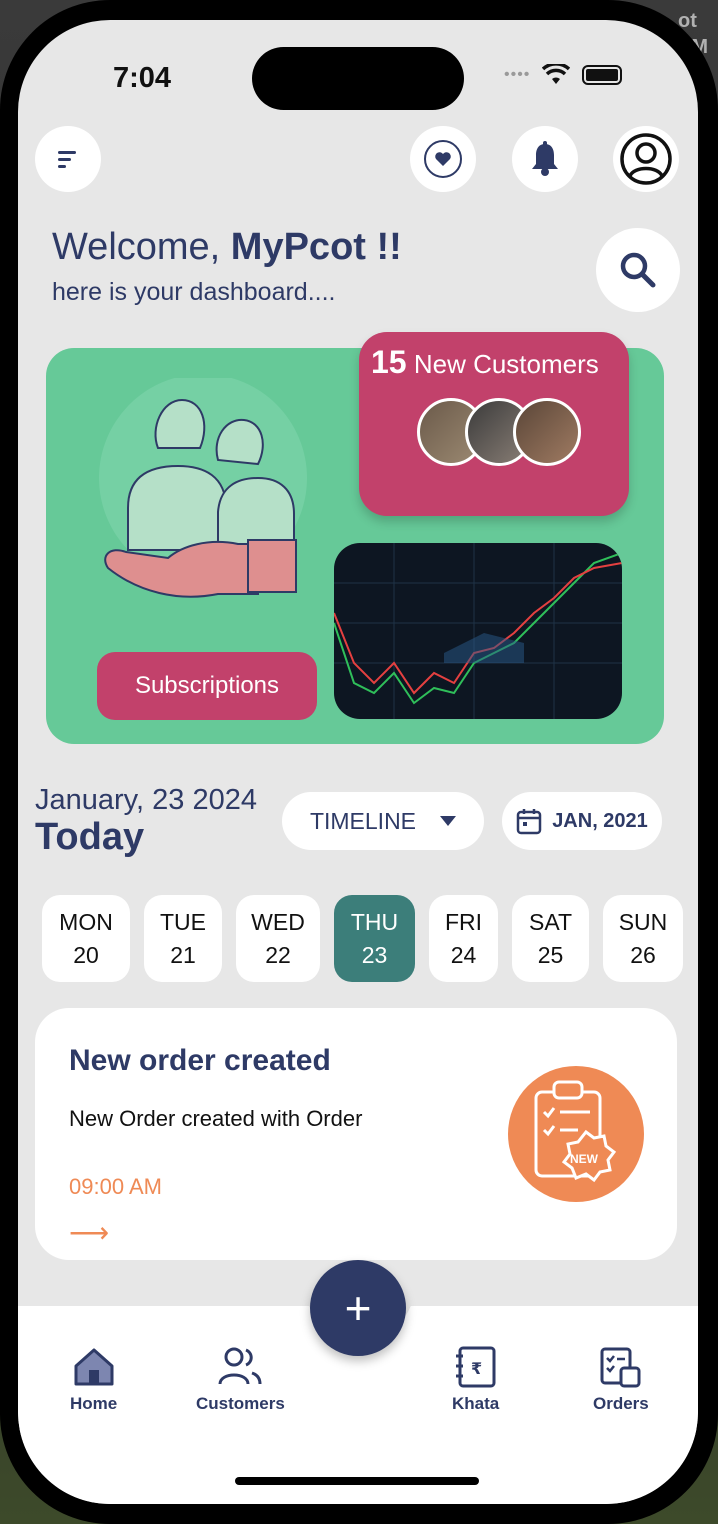 This screenshot has height=1524, width=718. I want to click on nav-home-label: Home, so click(94, 1403).